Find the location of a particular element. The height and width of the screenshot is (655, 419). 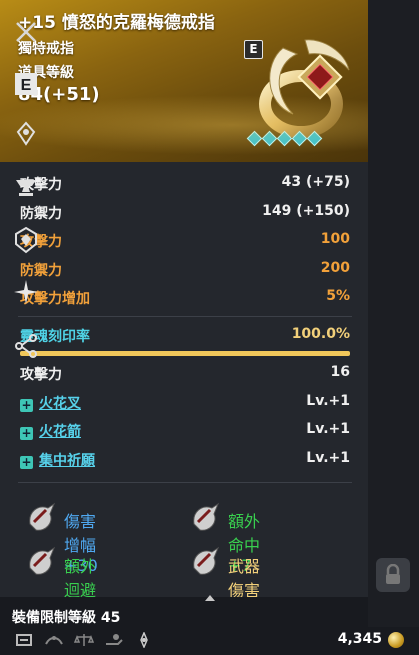

skill-link: 集中祈願 is located at coordinates (67, 461).